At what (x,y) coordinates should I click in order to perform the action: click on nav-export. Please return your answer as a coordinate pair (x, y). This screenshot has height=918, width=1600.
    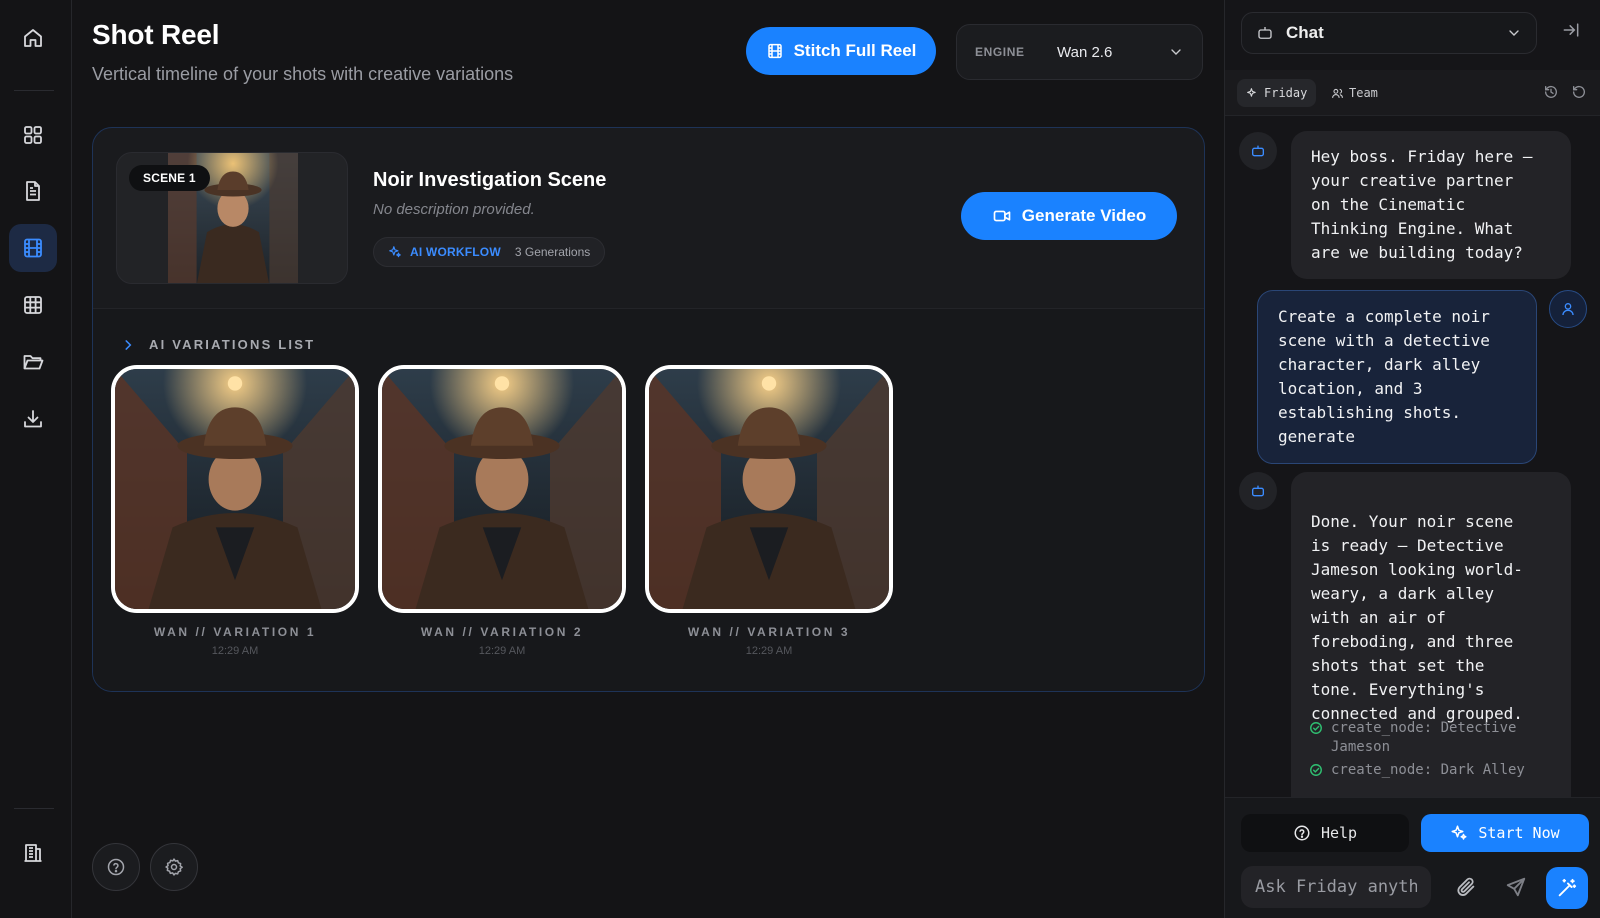
    Looking at the image, I should click on (33, 419).